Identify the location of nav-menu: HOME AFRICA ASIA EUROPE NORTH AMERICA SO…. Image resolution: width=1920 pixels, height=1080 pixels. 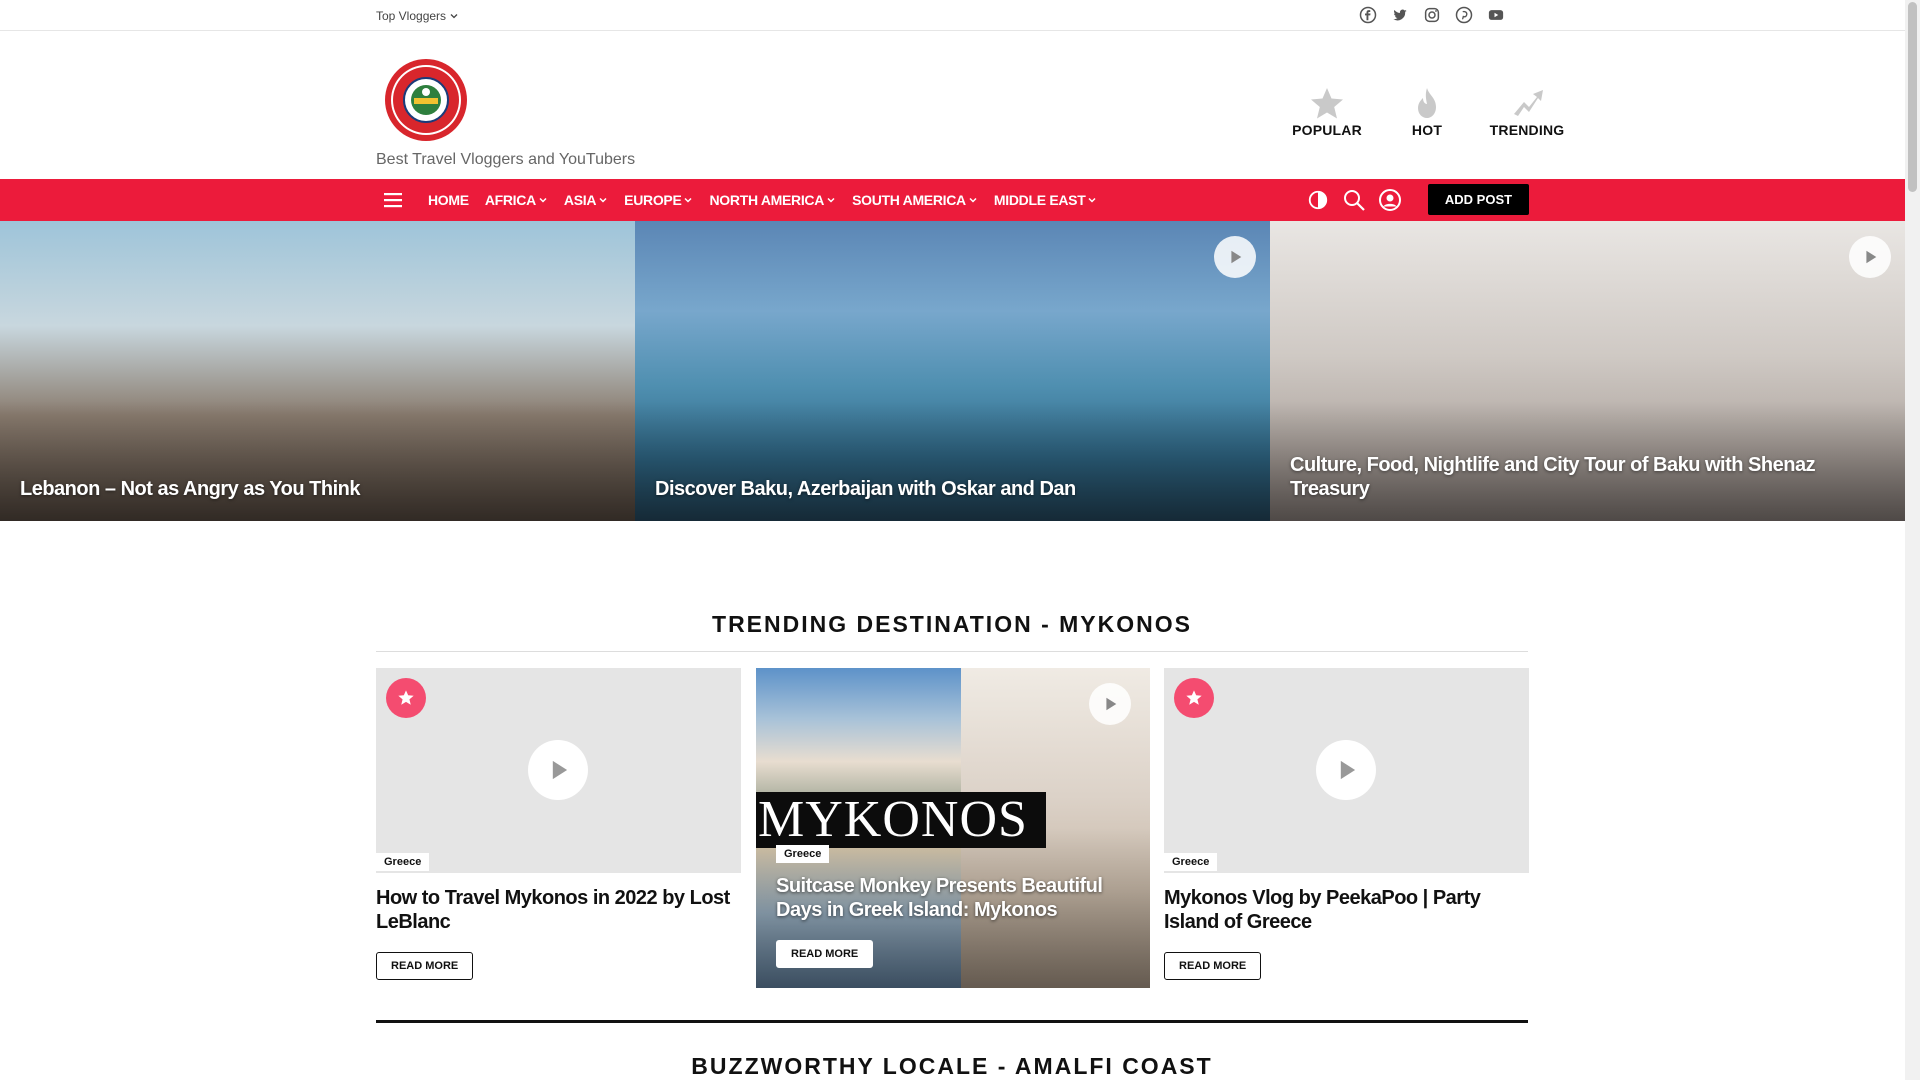
(762, 200).